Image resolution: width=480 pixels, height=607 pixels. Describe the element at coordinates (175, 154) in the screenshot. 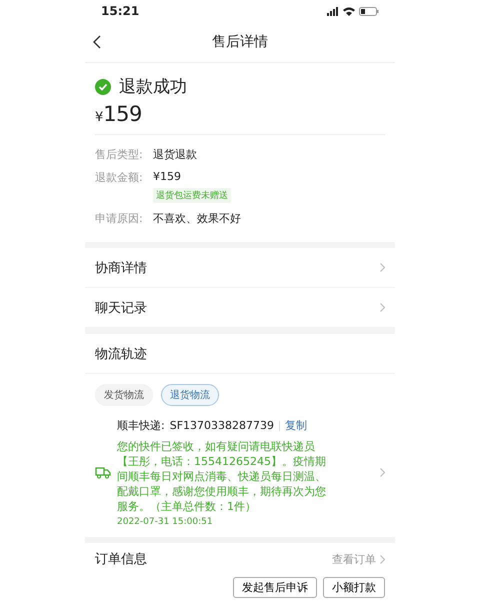

I see `detail-value: 退货退款` at that location.